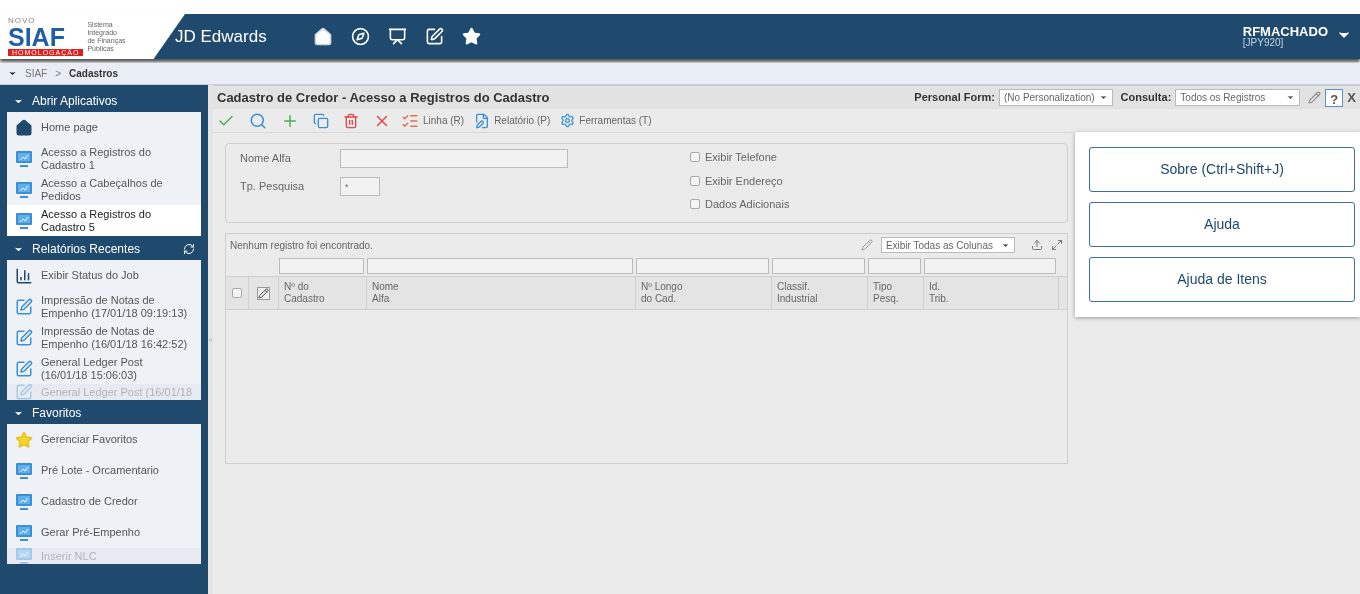 Image resolution: width=1360 pixels, height=594 pixels. I want to click on column-header: Tipo Pesq., so click(896, 293).